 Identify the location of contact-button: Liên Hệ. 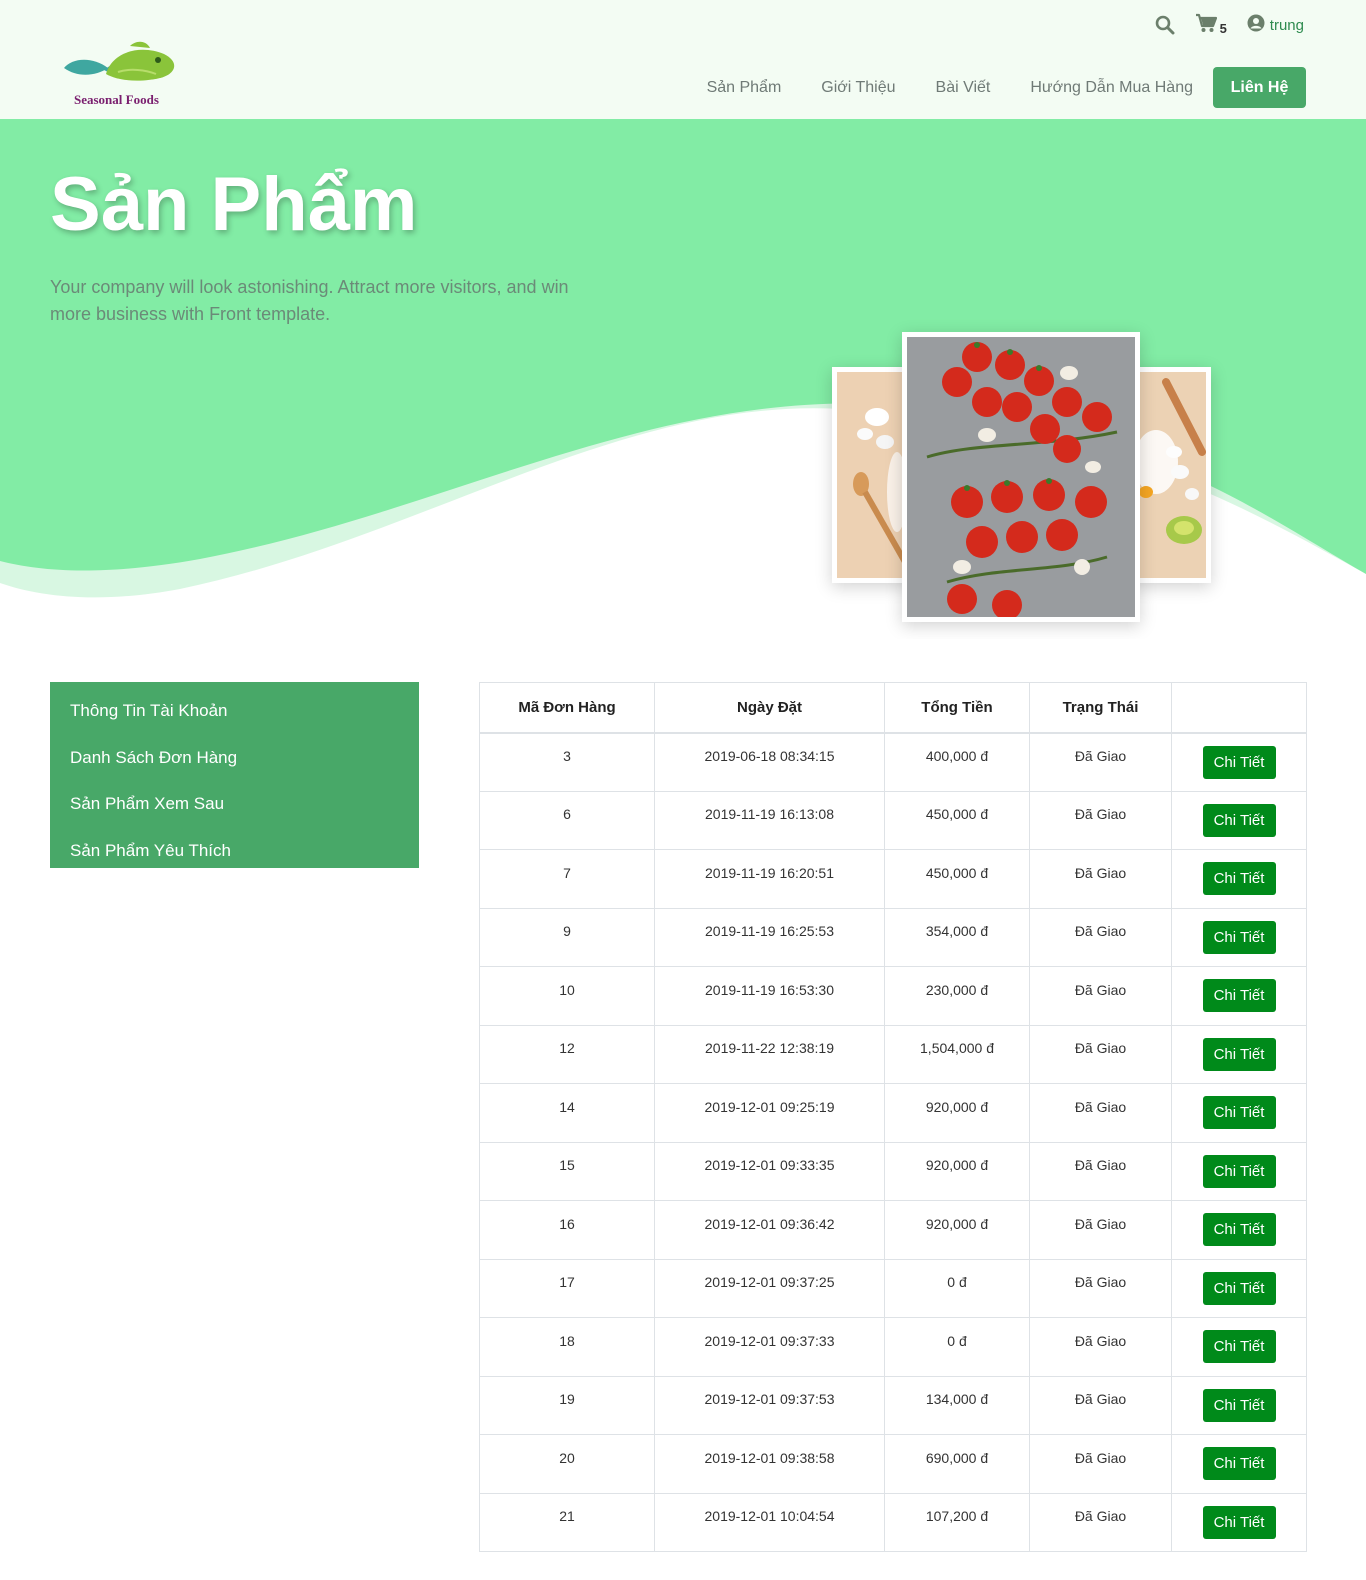
(1259, 87).